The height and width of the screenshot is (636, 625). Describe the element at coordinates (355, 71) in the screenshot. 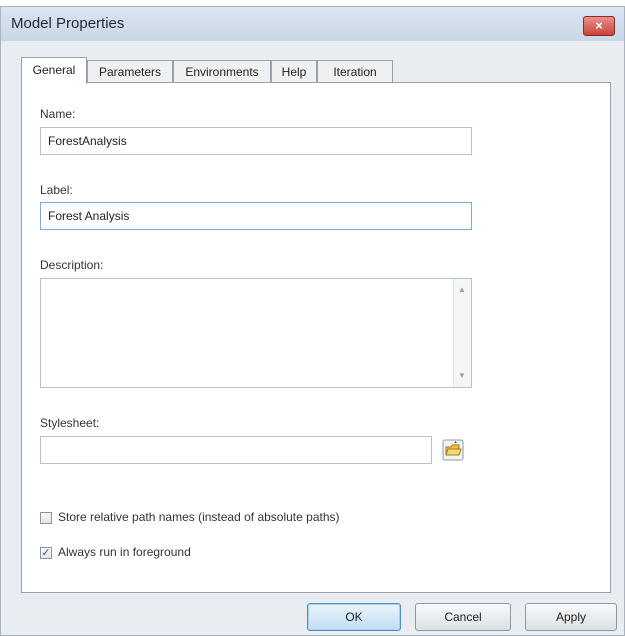

I see `tab-iteration: Iteration` at that location.